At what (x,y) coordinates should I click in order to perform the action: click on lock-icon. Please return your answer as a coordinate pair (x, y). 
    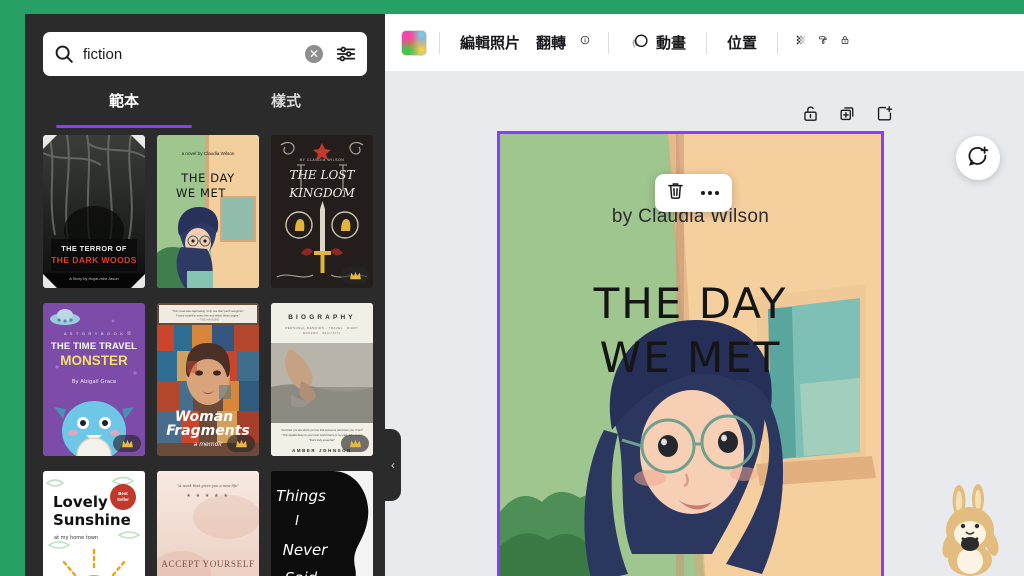
    Looking at the image, I should click on (845, 43).